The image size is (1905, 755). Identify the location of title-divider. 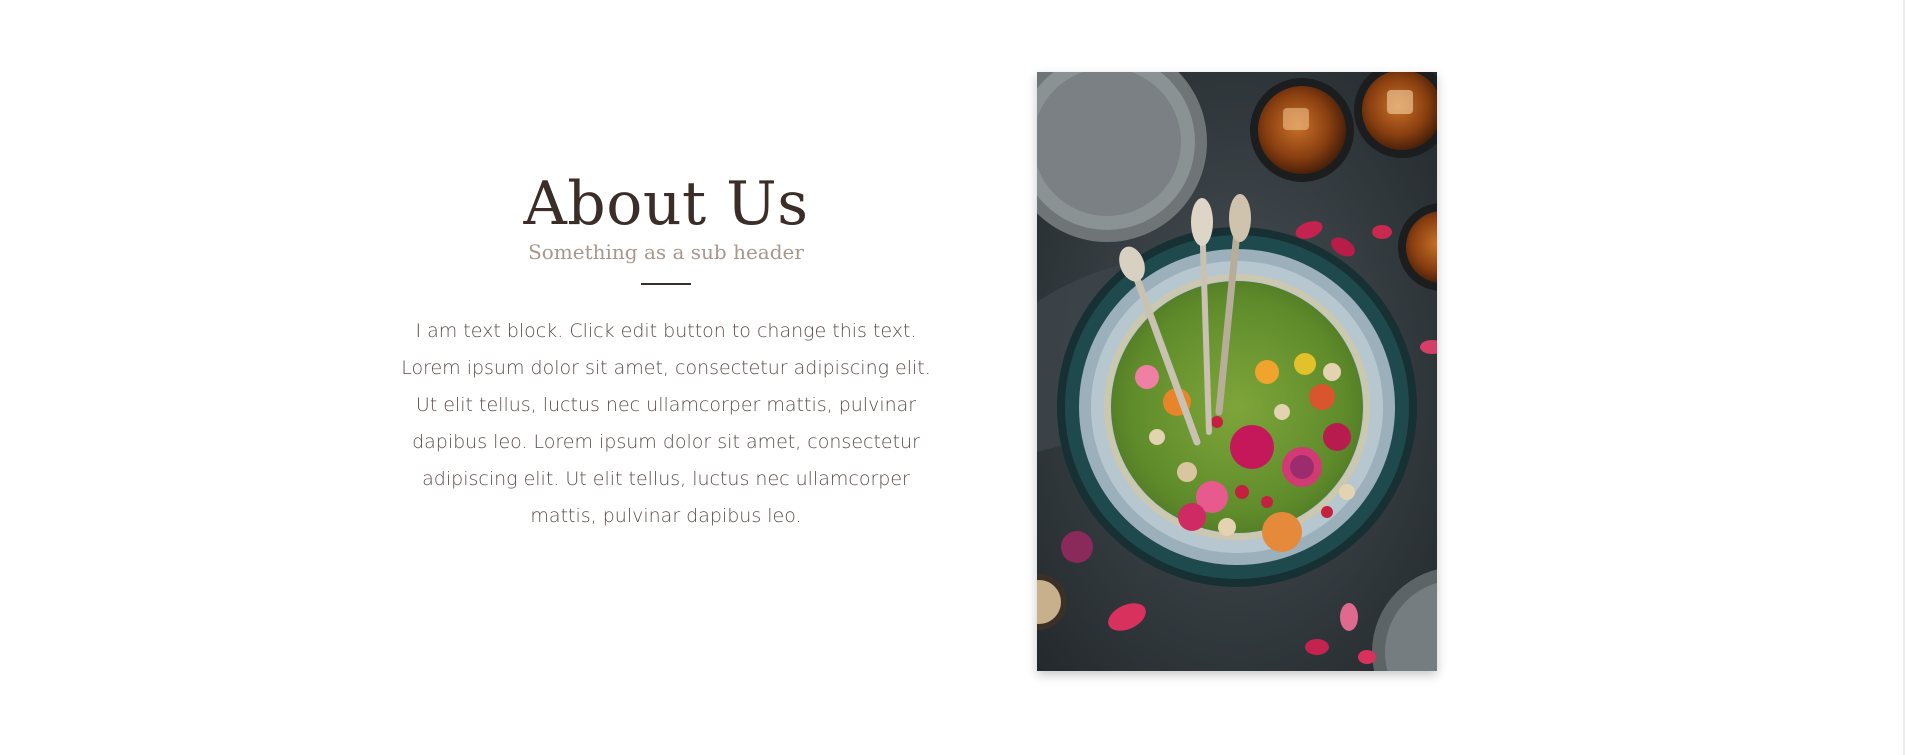
(666, 284).